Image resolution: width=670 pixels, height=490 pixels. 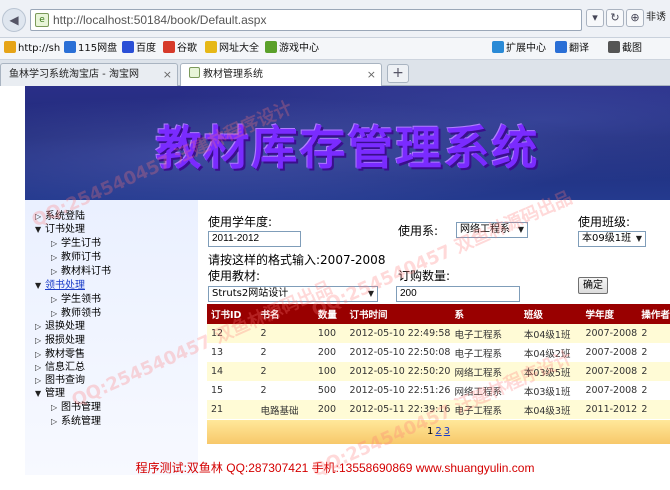 I want to click on qty-label: 订购数量:, so click(x=424, y=276).